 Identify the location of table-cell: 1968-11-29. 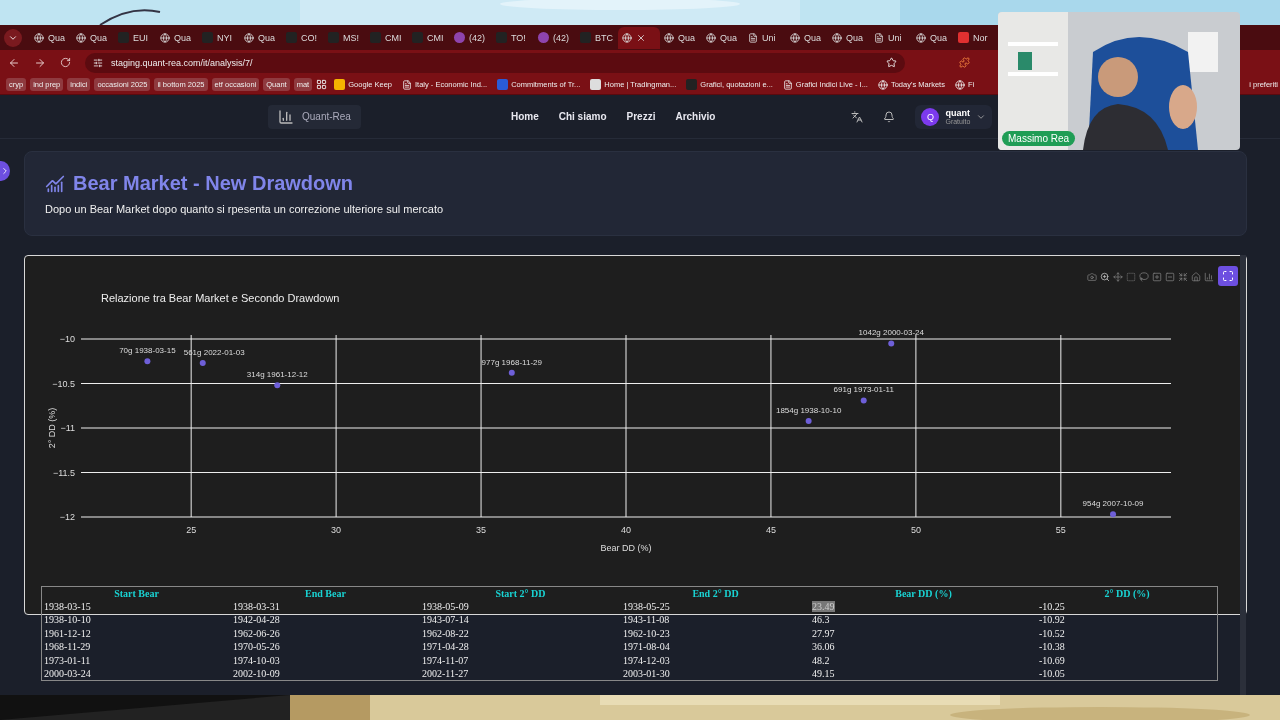
(67, 647).